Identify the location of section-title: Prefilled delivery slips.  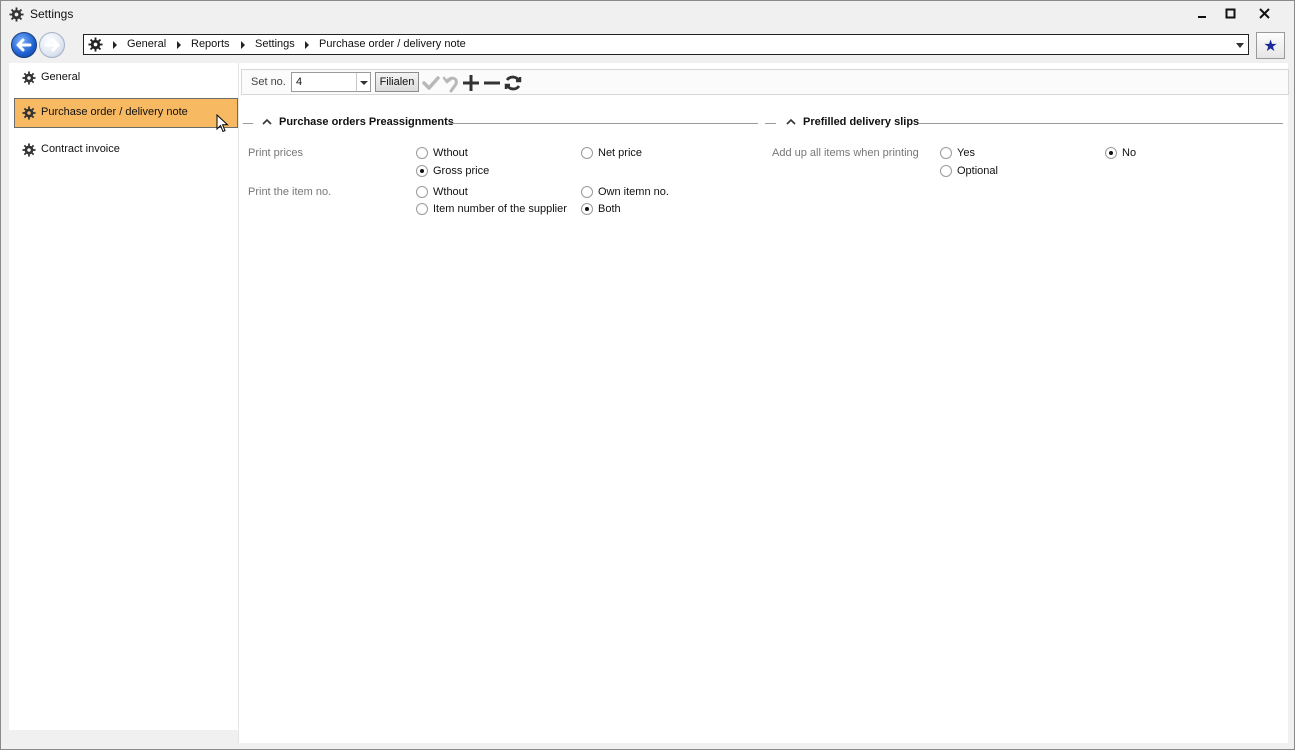
(861, 122).